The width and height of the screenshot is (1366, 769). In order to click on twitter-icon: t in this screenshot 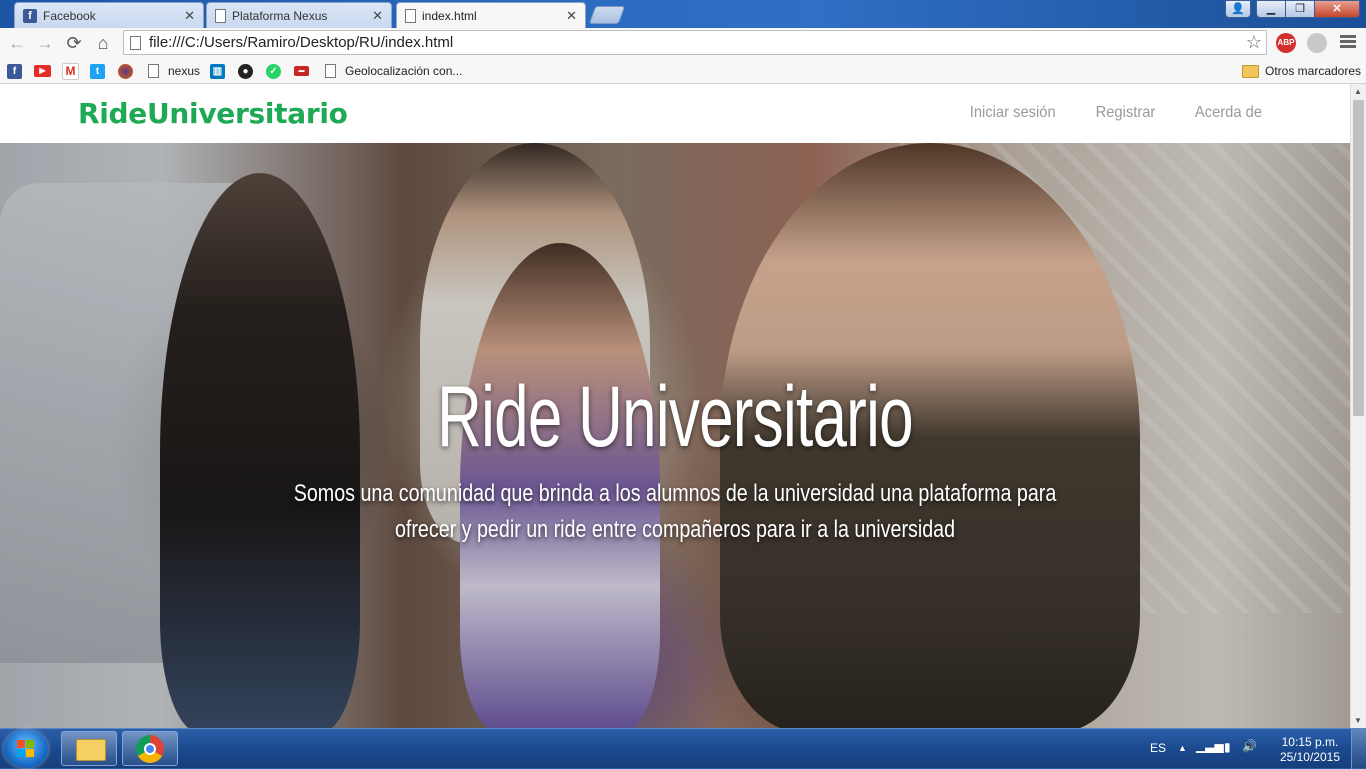, I will do `click(97, 71)`.